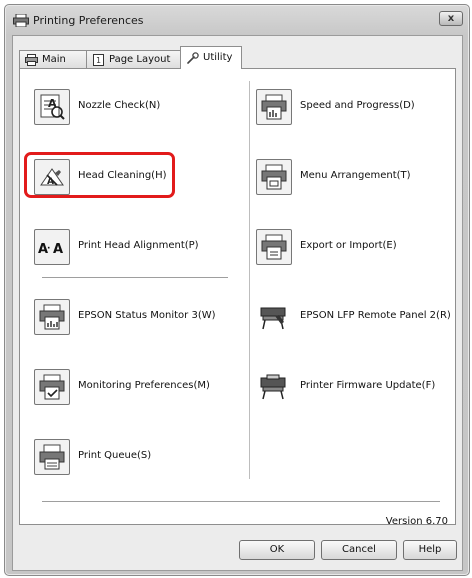 Image resolution: width=472 pixels, height=578 pixels. Describe the element at coordinates (237, 21) in the screenshot. I see `title-bar: Printing Preferences x` at that location.